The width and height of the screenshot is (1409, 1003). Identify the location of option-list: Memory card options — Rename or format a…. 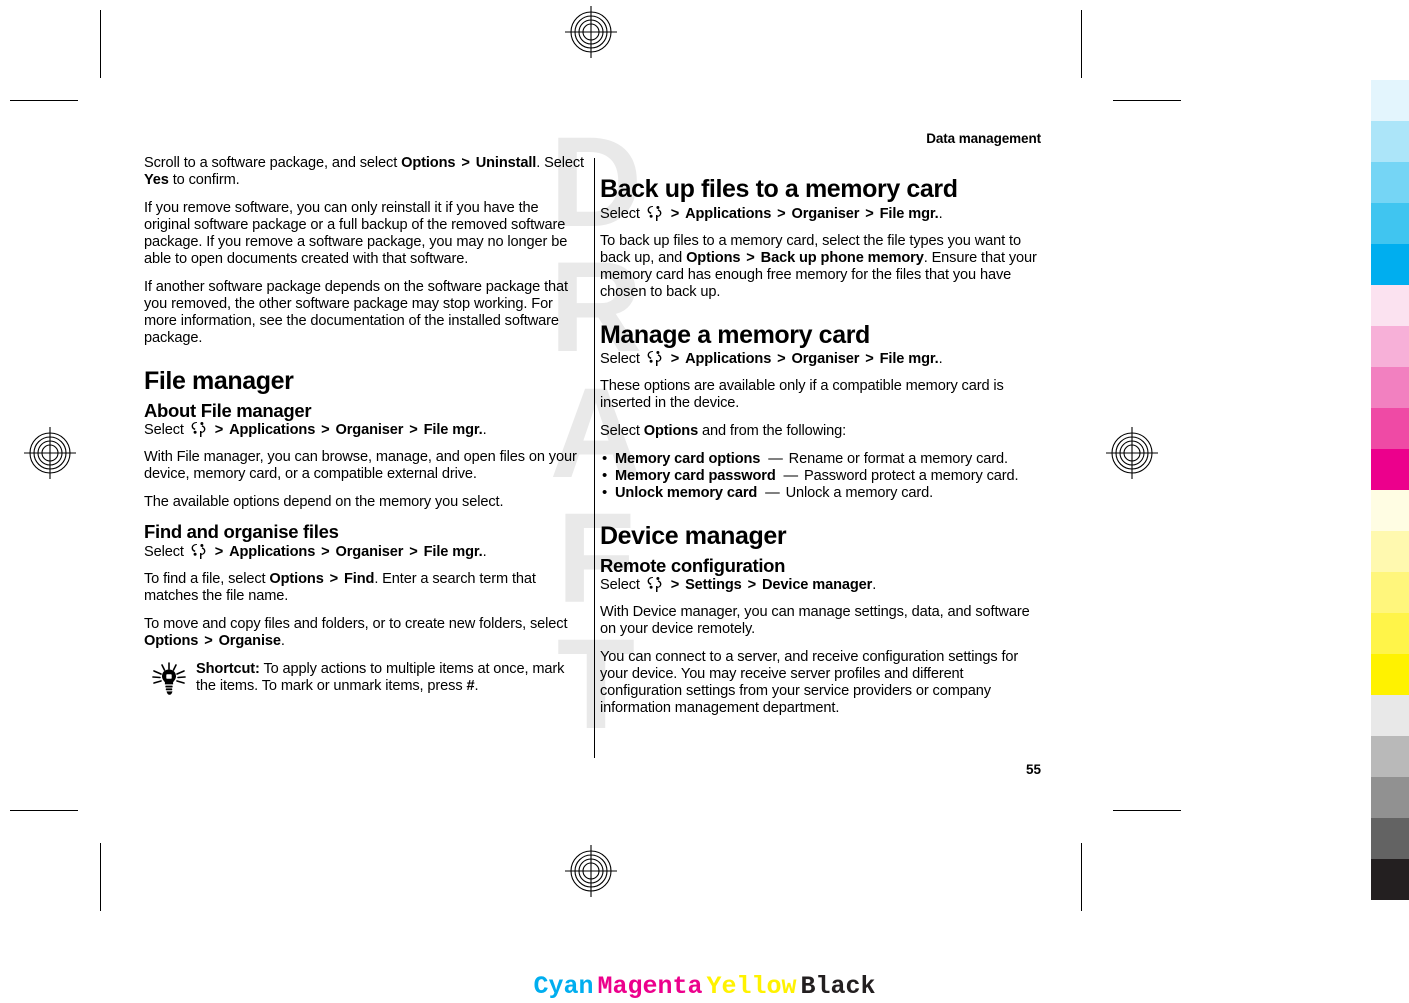
(820, 476).